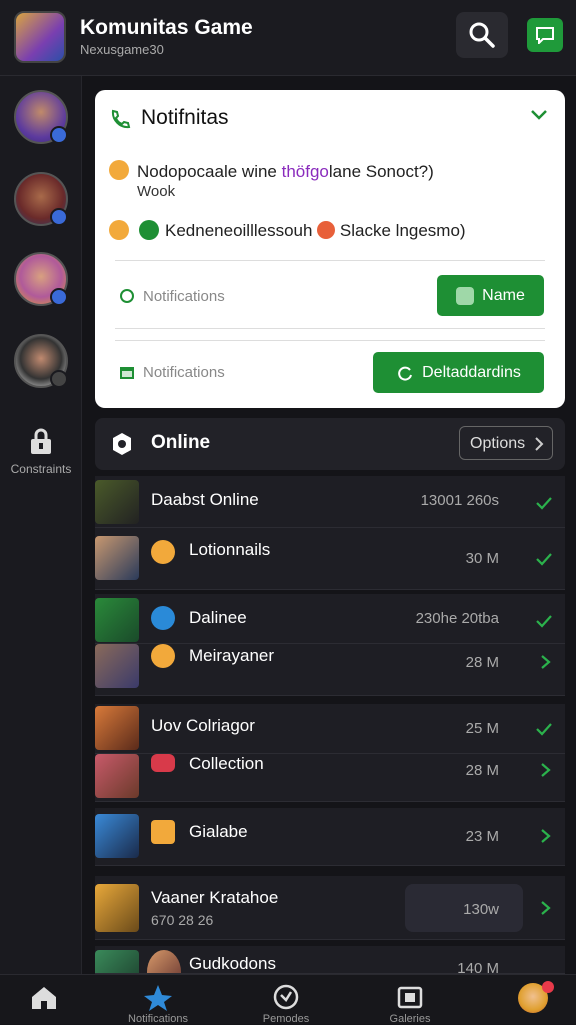 This screenshot has width=576, height=1025. What do you see at coordinates (41, 469) in the screenshot?
I see `sidebar-label: Constraints` at bounding box center [41, 469].